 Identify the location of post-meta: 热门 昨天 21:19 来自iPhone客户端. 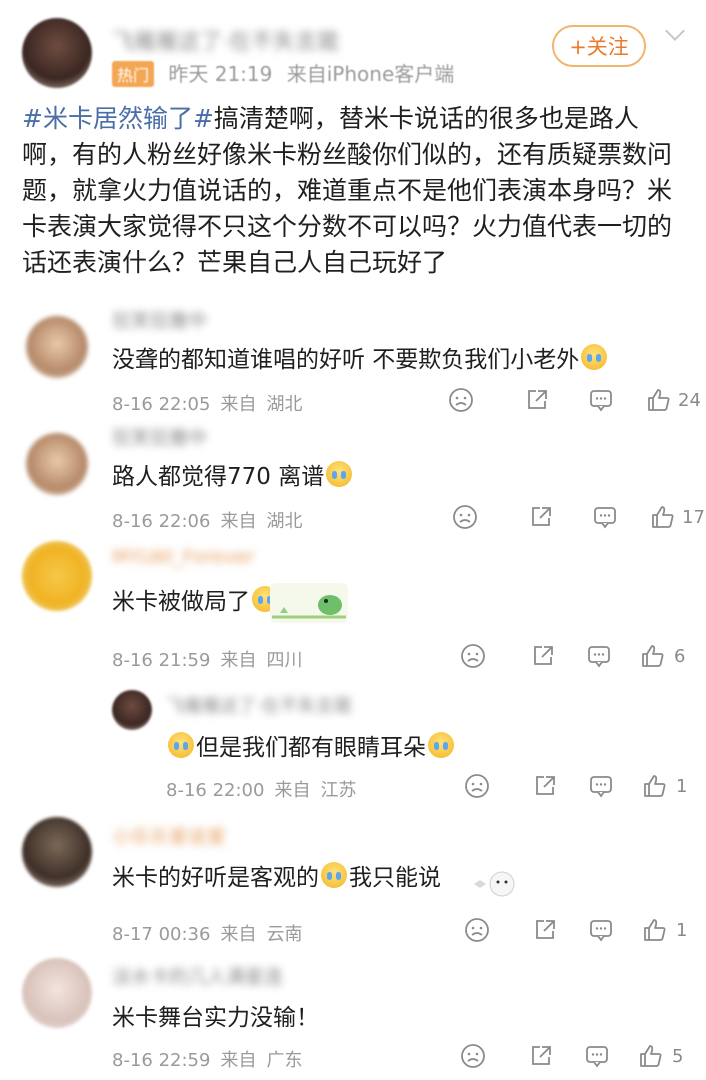
(283, 72).